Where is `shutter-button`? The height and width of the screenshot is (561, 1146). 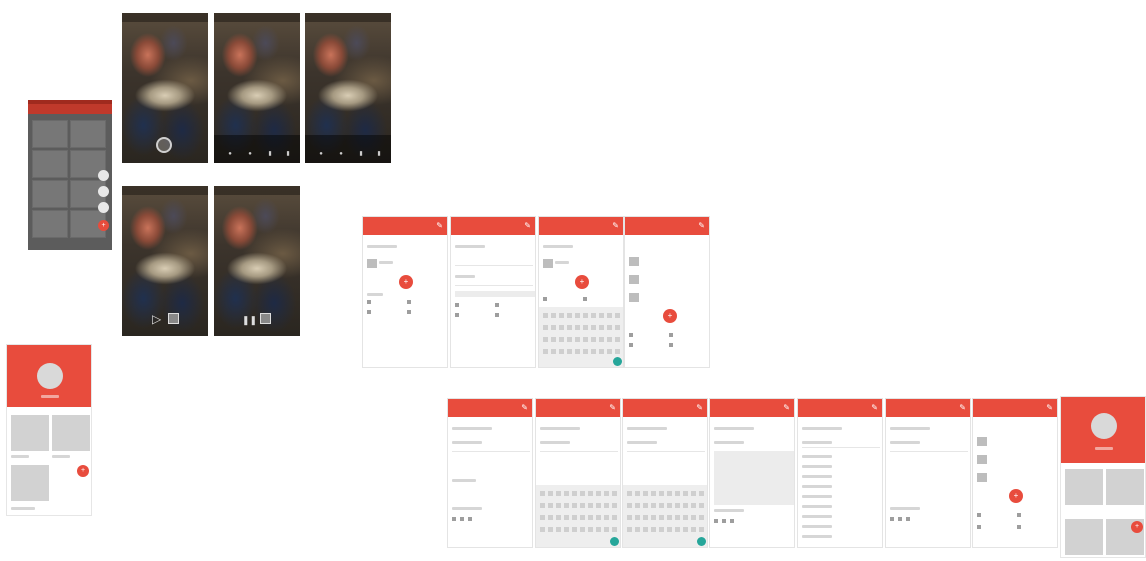 shutter-button is located at coordinates (164, 145).